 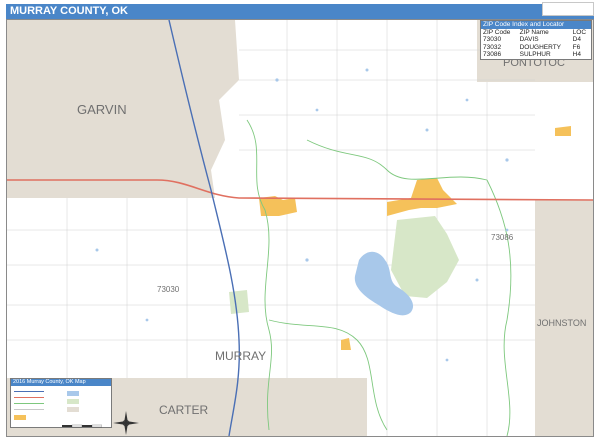 I want to click on zip-code: 73032, so click(x=492, y=47).